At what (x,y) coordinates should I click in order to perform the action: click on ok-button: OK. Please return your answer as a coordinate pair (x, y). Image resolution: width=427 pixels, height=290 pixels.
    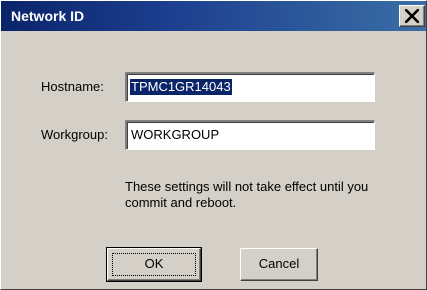
    Looking at the image, I should click on (154, 264).